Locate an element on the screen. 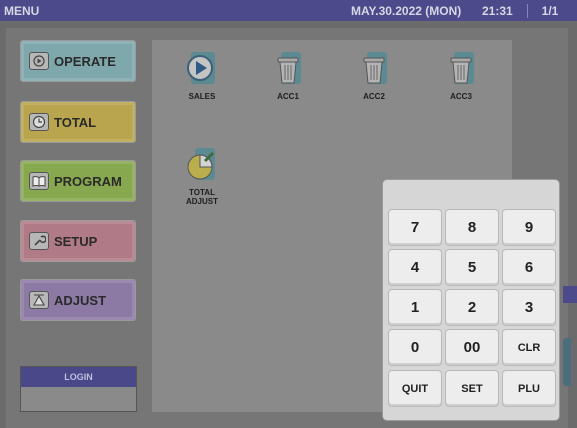 This screenshot has width=577, height=428. quit-button: QUIT is located at coordinates (415, 388).